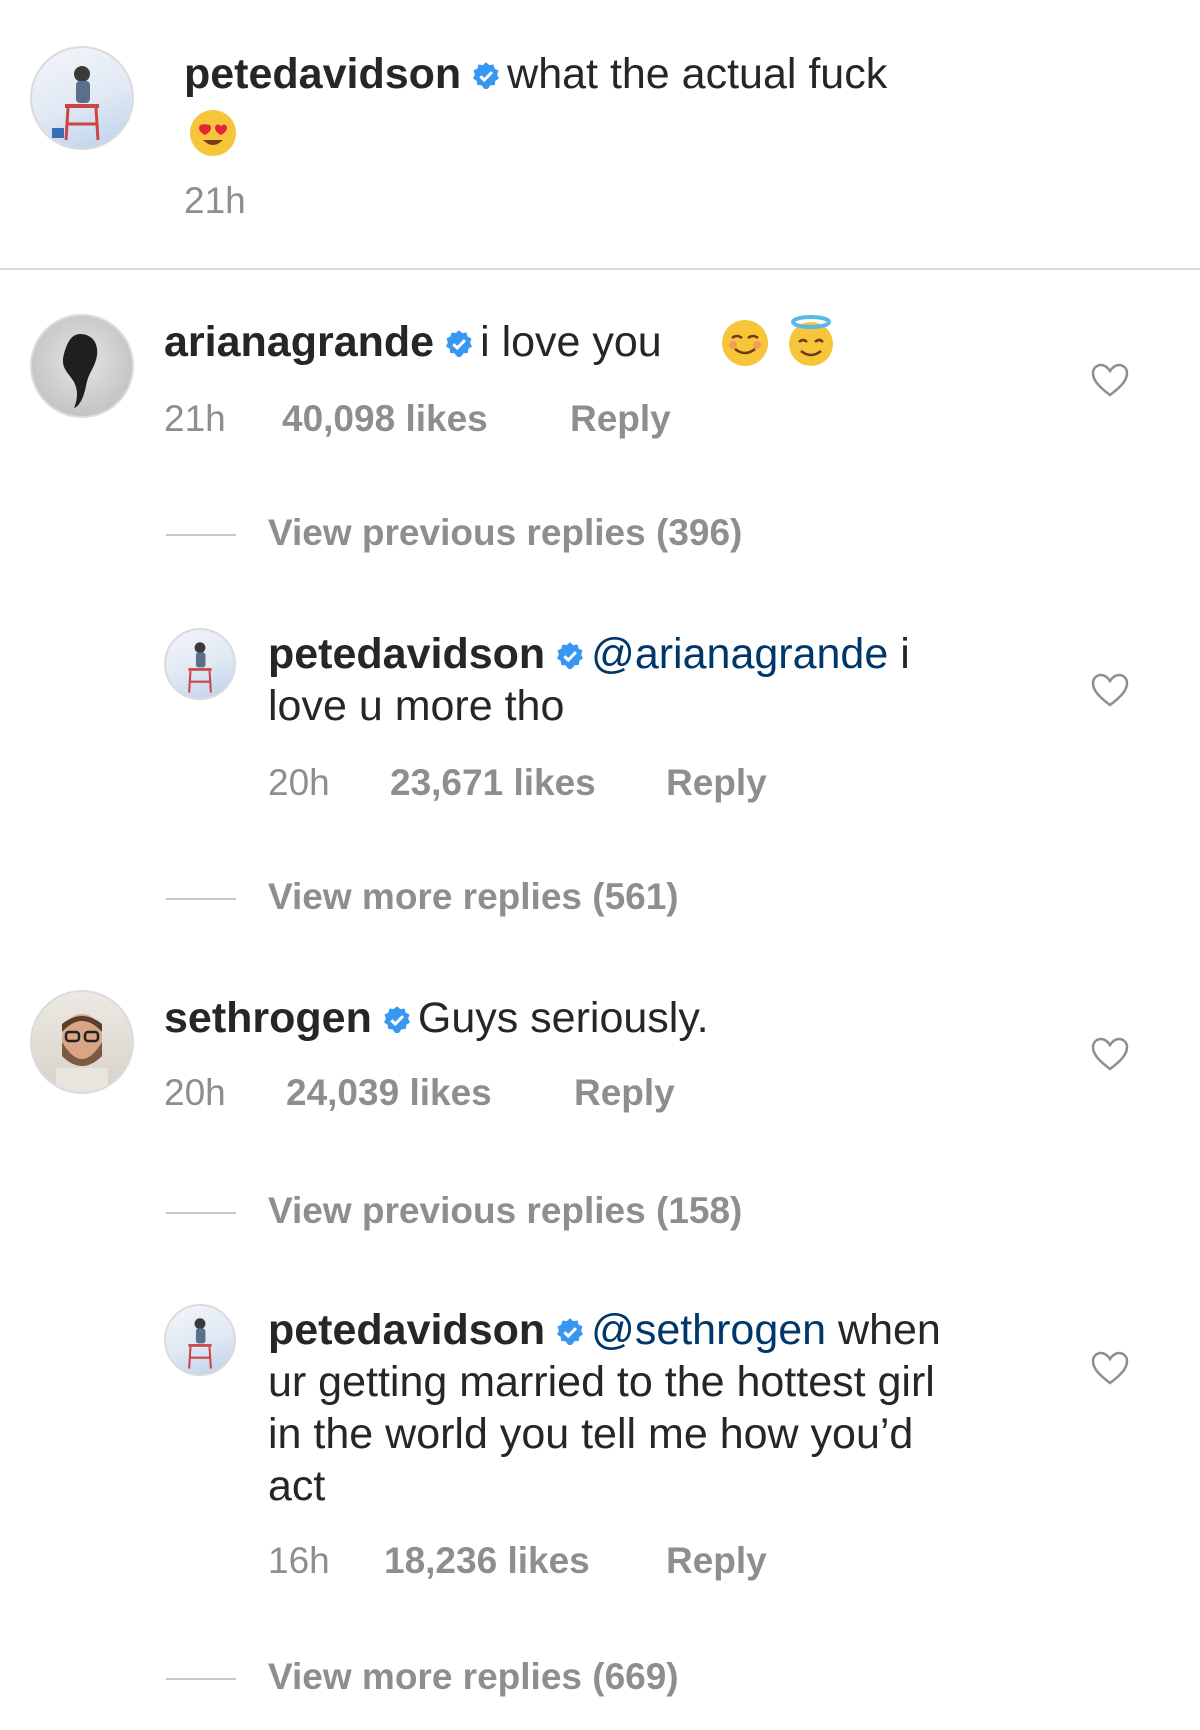 The width and height of the screenshot is (1200, 1730). Describe the element at coordinates (297, 1486) in the screenshot. I see `reply-2-text-line-4: act` at that location.